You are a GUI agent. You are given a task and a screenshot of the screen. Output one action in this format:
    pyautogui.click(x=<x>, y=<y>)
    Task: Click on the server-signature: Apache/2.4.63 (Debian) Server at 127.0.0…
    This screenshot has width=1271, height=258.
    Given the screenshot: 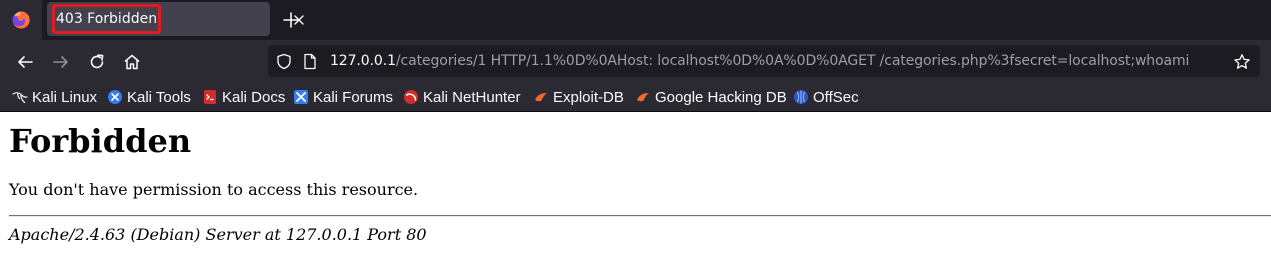 What is the action you would take?
    pyautogui.click(x=218, y=234)
    